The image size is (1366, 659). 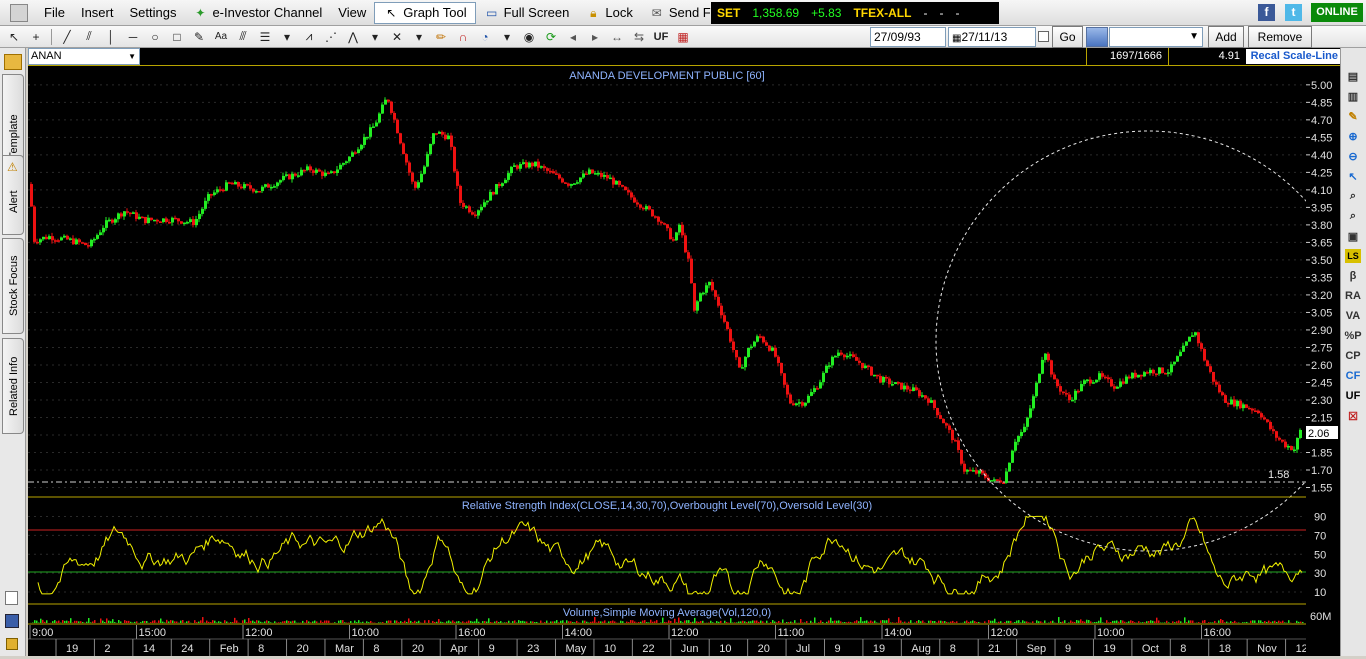 What do you see at coordinates (441, 37) in the screenshot?
I see `pencil-tool-icon: ✏` at bounding box center [441, 37].